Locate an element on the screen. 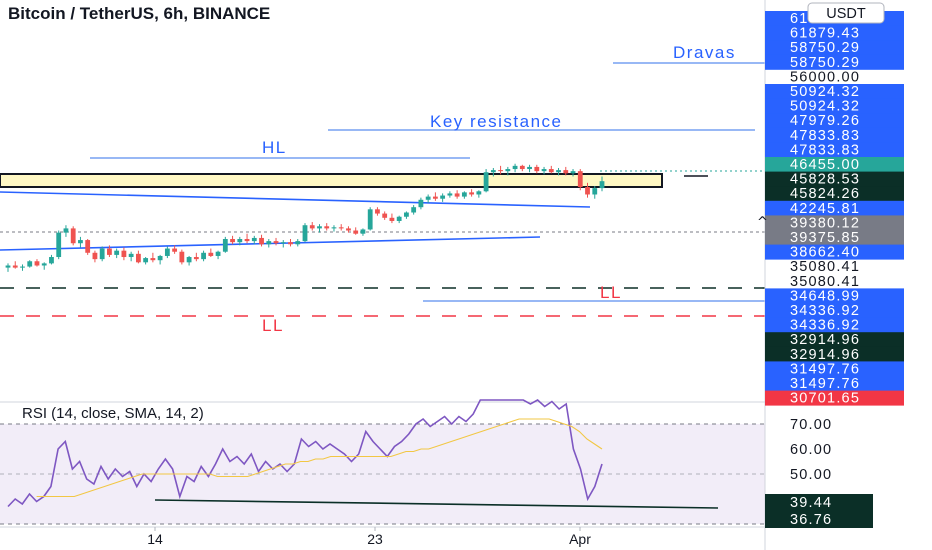 Image resolution: width=932 pixels, height=550 pixels. dravas-label: Dravas is located at coordinates (704, 52).